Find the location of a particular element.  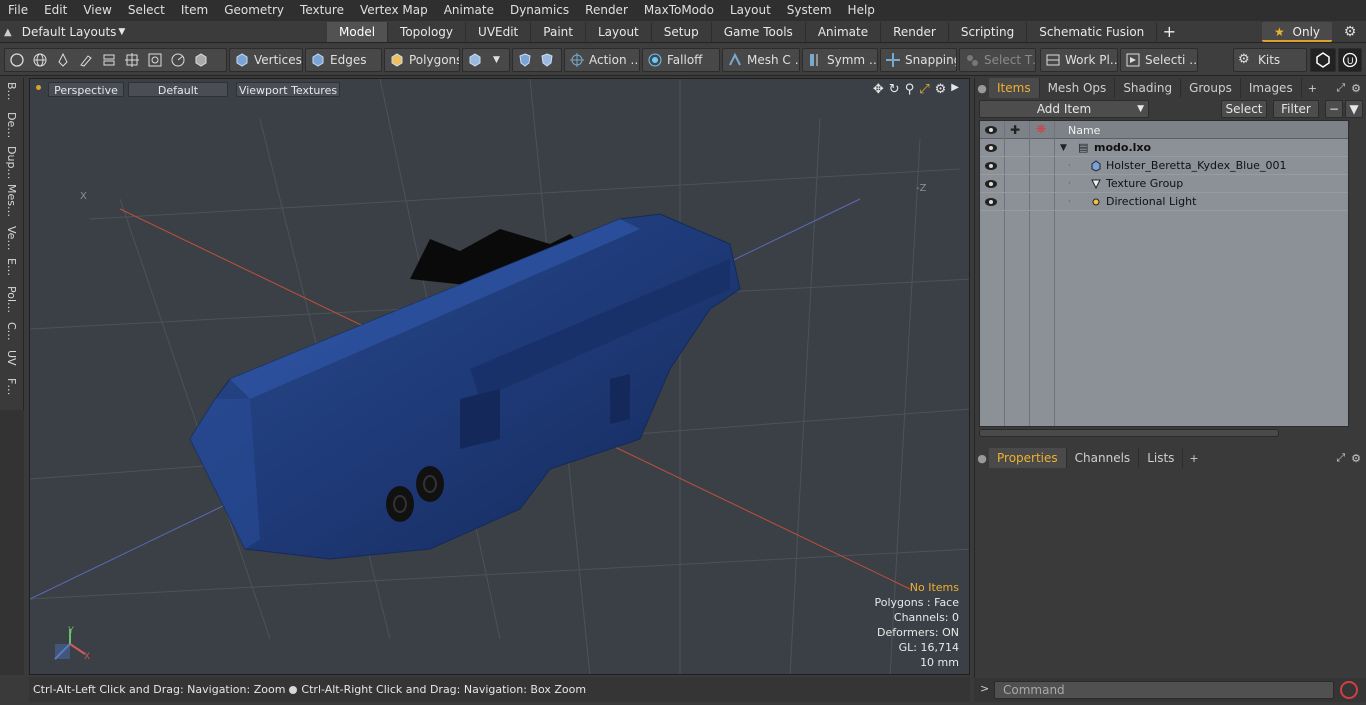

menu-render: Render is located at coordinates (606, 10).